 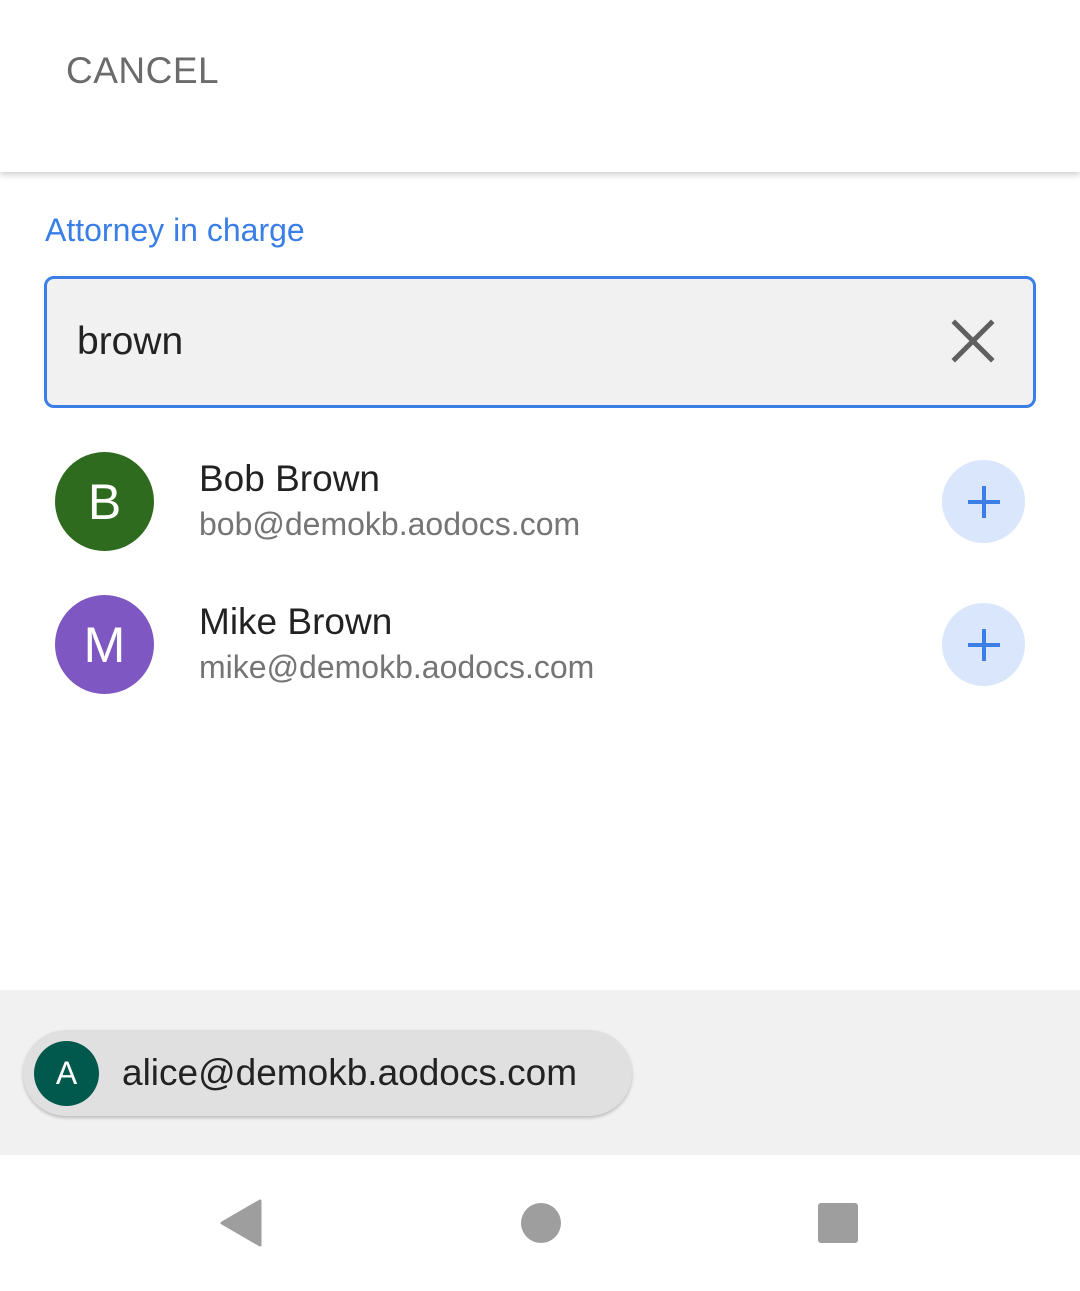 What do you see at coordinates (350, 1072) in the screenshot?
I see `chip-label: alice@demokb.aodocs.com` at bounding box center [350, 1072].